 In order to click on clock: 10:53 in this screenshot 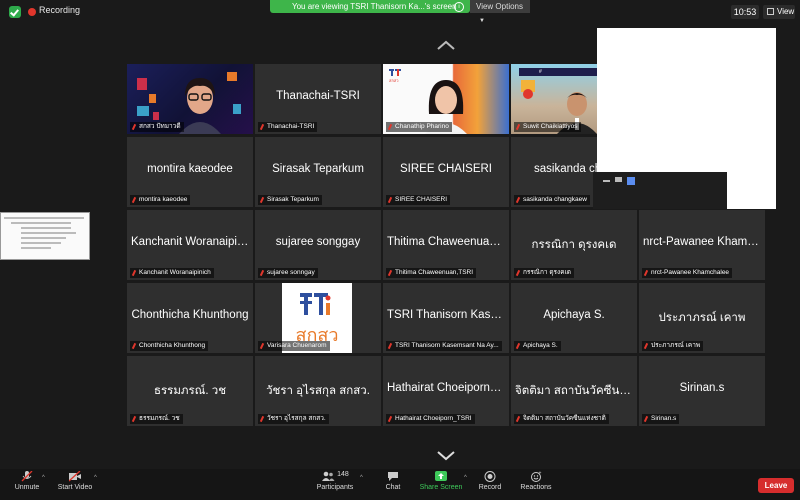, I will do `click(745, 12)`.